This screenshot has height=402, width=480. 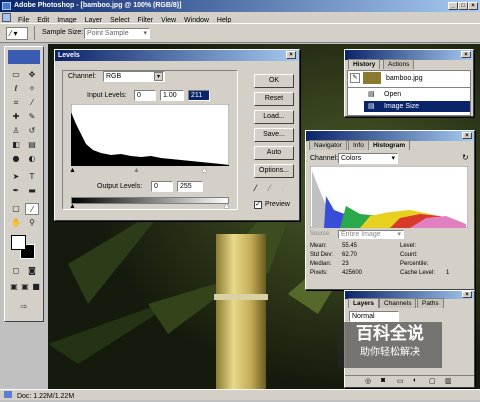 What do you see at coordinates (36, 287) in the screenshot?
I see `screen-mode-full-icon: ■` at bounding box center [36, 287].